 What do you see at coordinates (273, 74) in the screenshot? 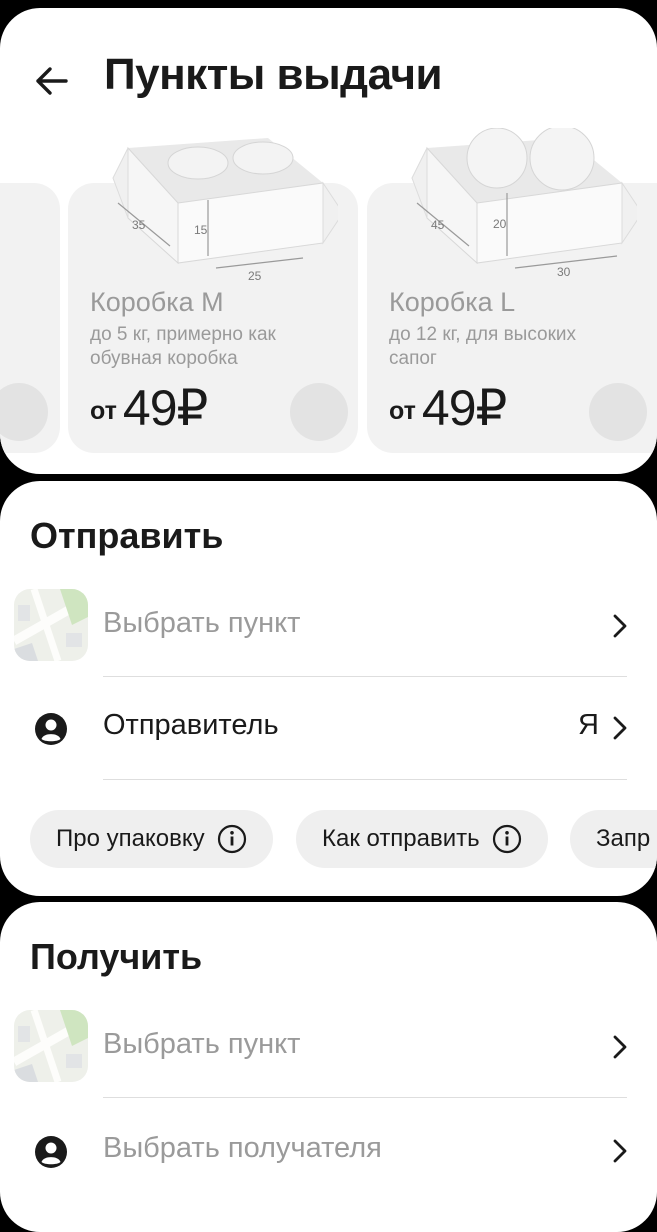
I see `page-title: Пункты выдачи` at bounding box center [273, 74].